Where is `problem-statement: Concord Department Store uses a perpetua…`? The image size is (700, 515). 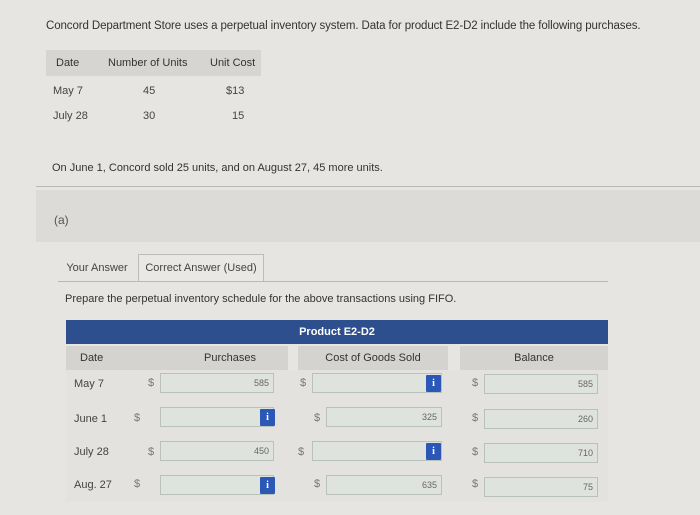
problem-statement: Concord Department Store uses a perpetua… is located at coordinates (343, 26).